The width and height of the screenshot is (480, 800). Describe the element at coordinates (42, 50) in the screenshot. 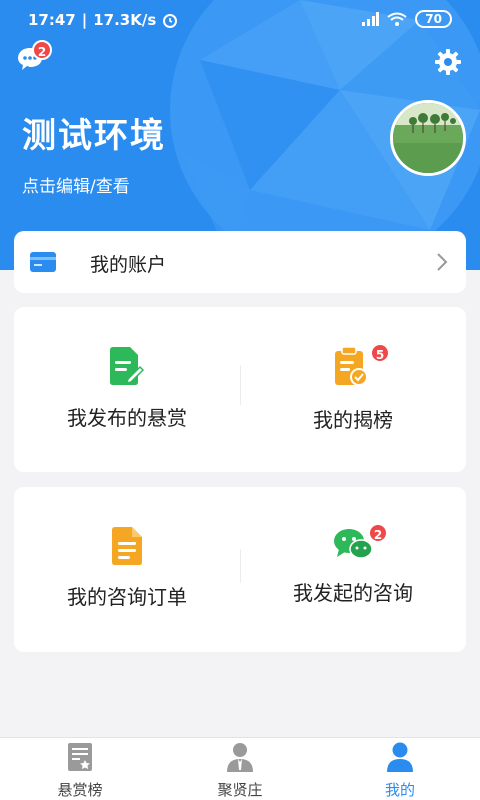

I see `message-count-badge: 2` at that location.